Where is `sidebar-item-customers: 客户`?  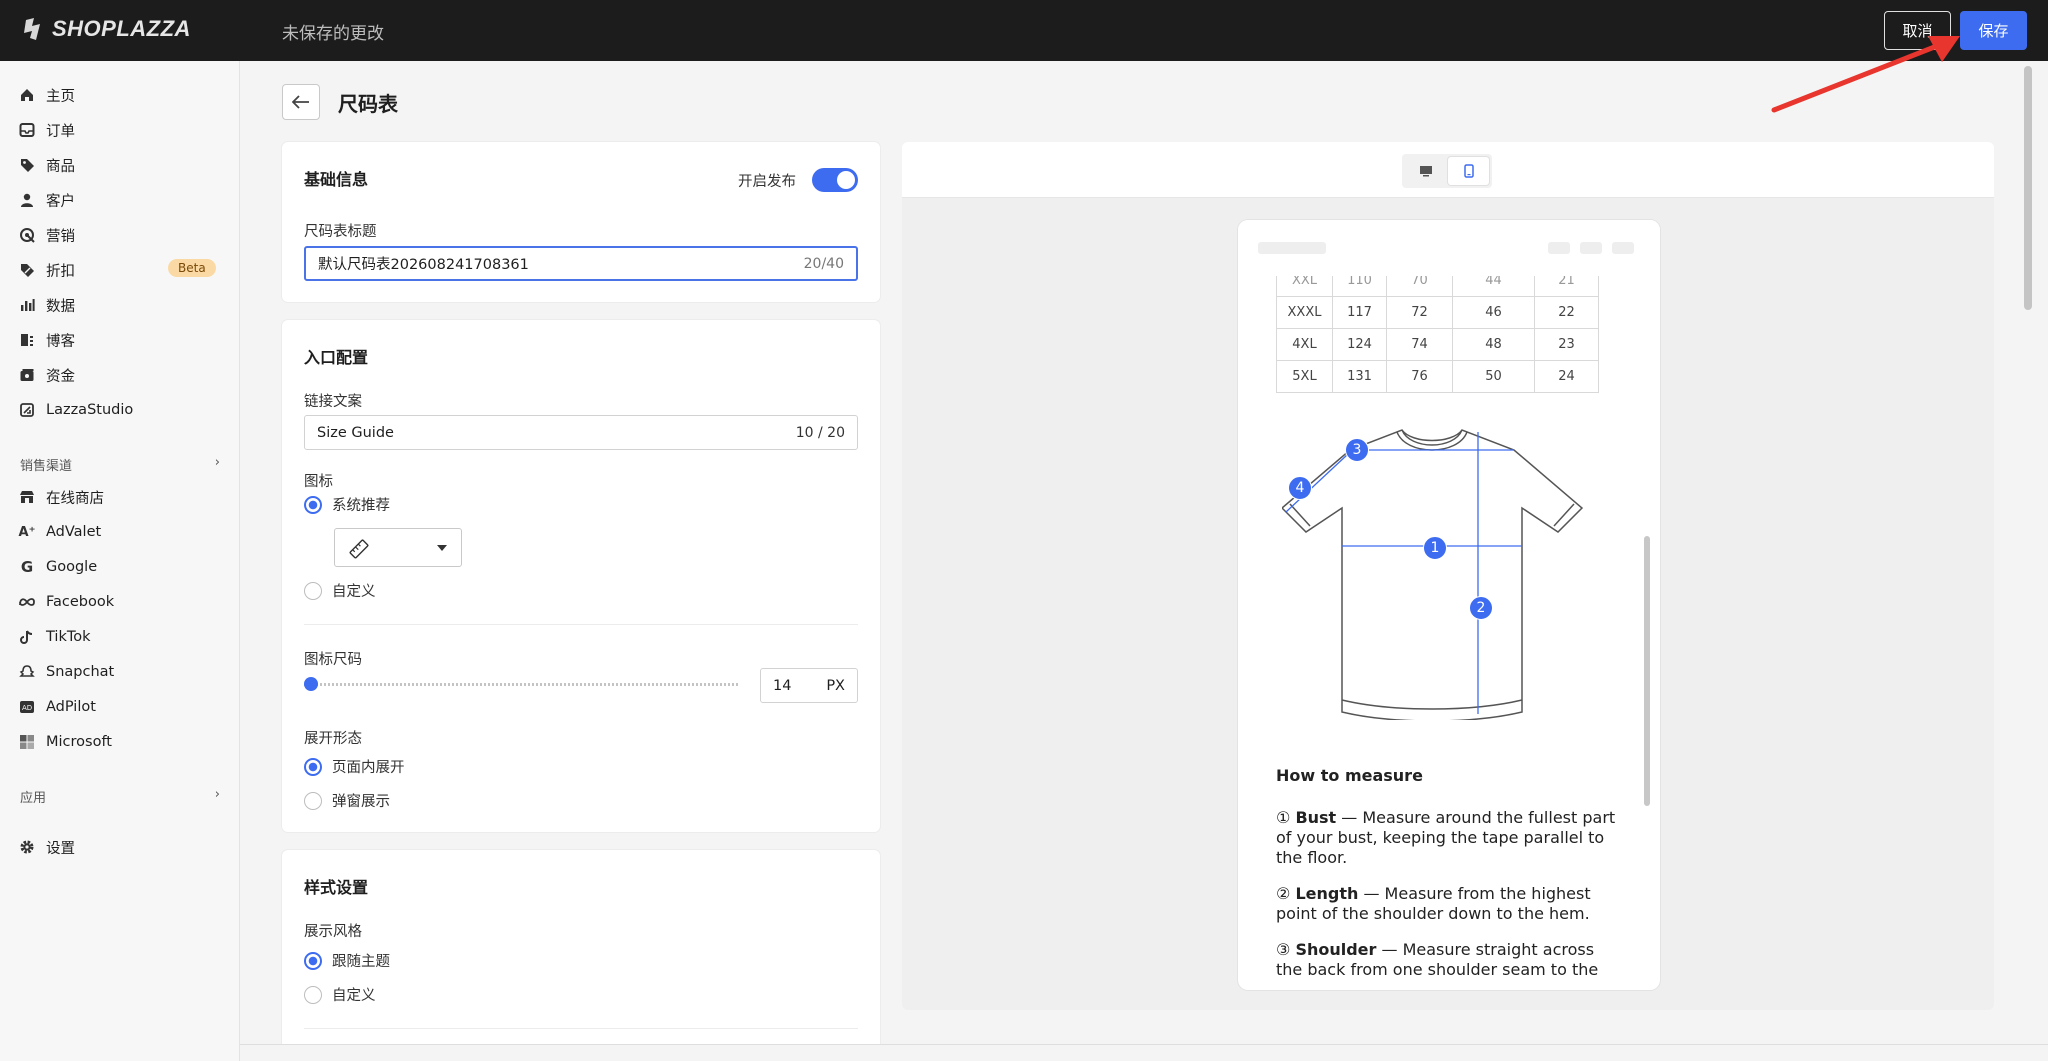
sidebar-item-customers: 客户 is located at coordinates (118, 200).